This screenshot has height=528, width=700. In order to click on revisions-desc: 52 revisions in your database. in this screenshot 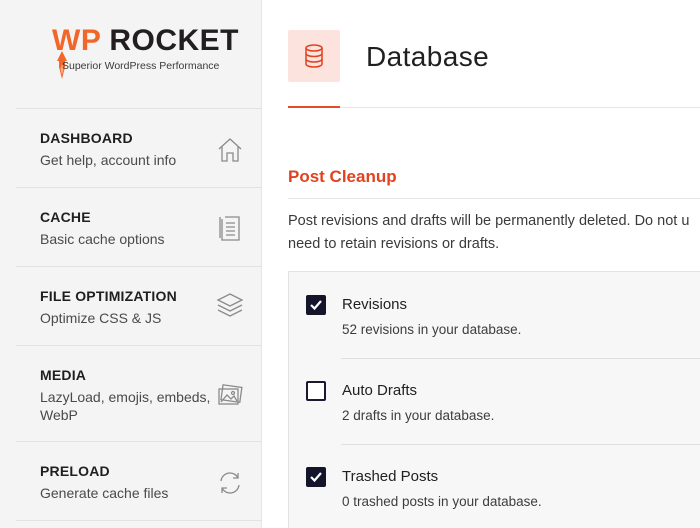, I will do `click(432, 329)`.